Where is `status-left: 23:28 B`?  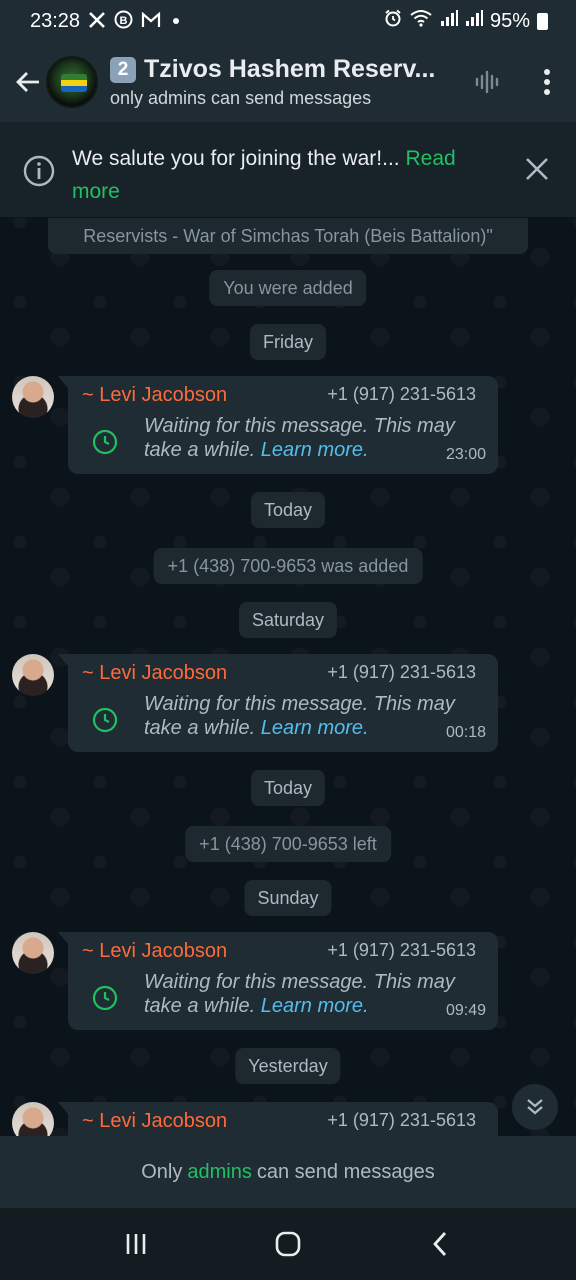 status-left: 23:28 B is located at coordinates (105, 21).